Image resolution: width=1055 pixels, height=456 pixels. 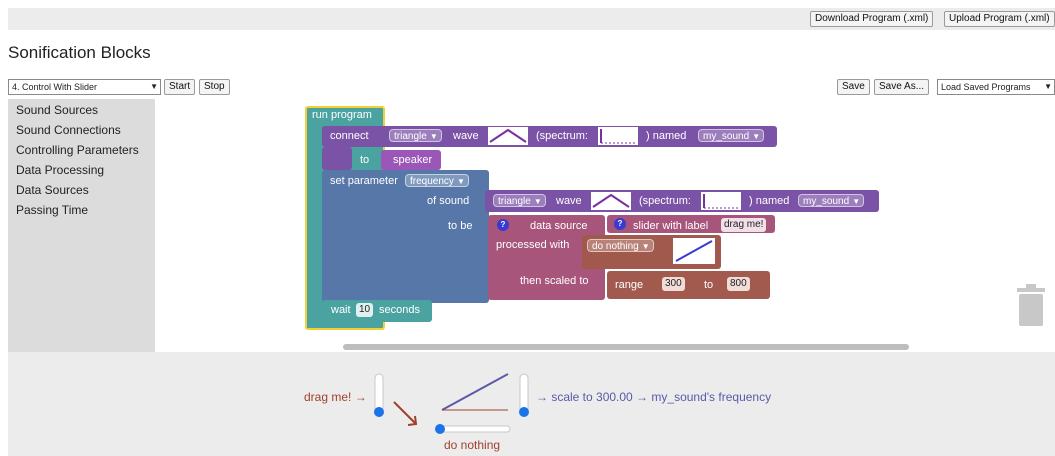 I want to click on of-sound-label: of sound, so click(x=448, y=201).